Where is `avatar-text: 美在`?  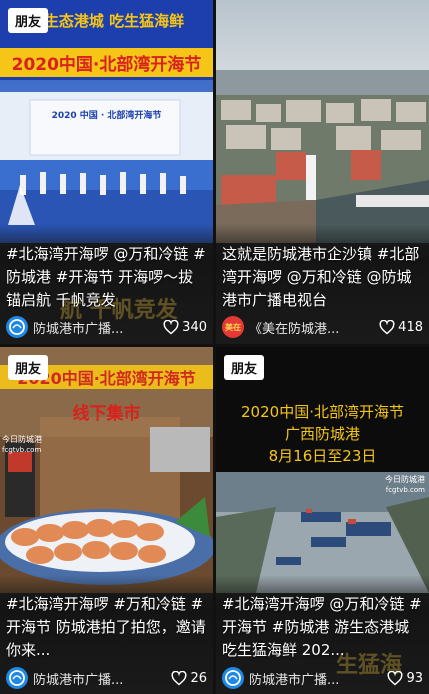 avatar-text: 美在 is located at coordinates (233, 327).